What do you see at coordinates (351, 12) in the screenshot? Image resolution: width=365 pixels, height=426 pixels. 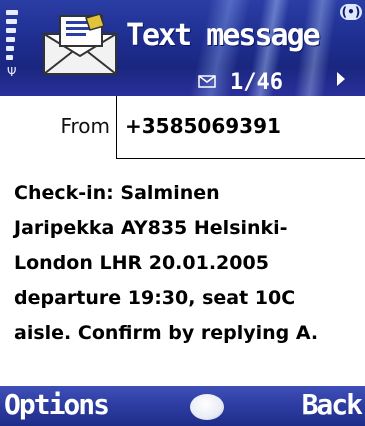 I see `radio-indicator-icon: (•)` at bounding box center [351, 12].